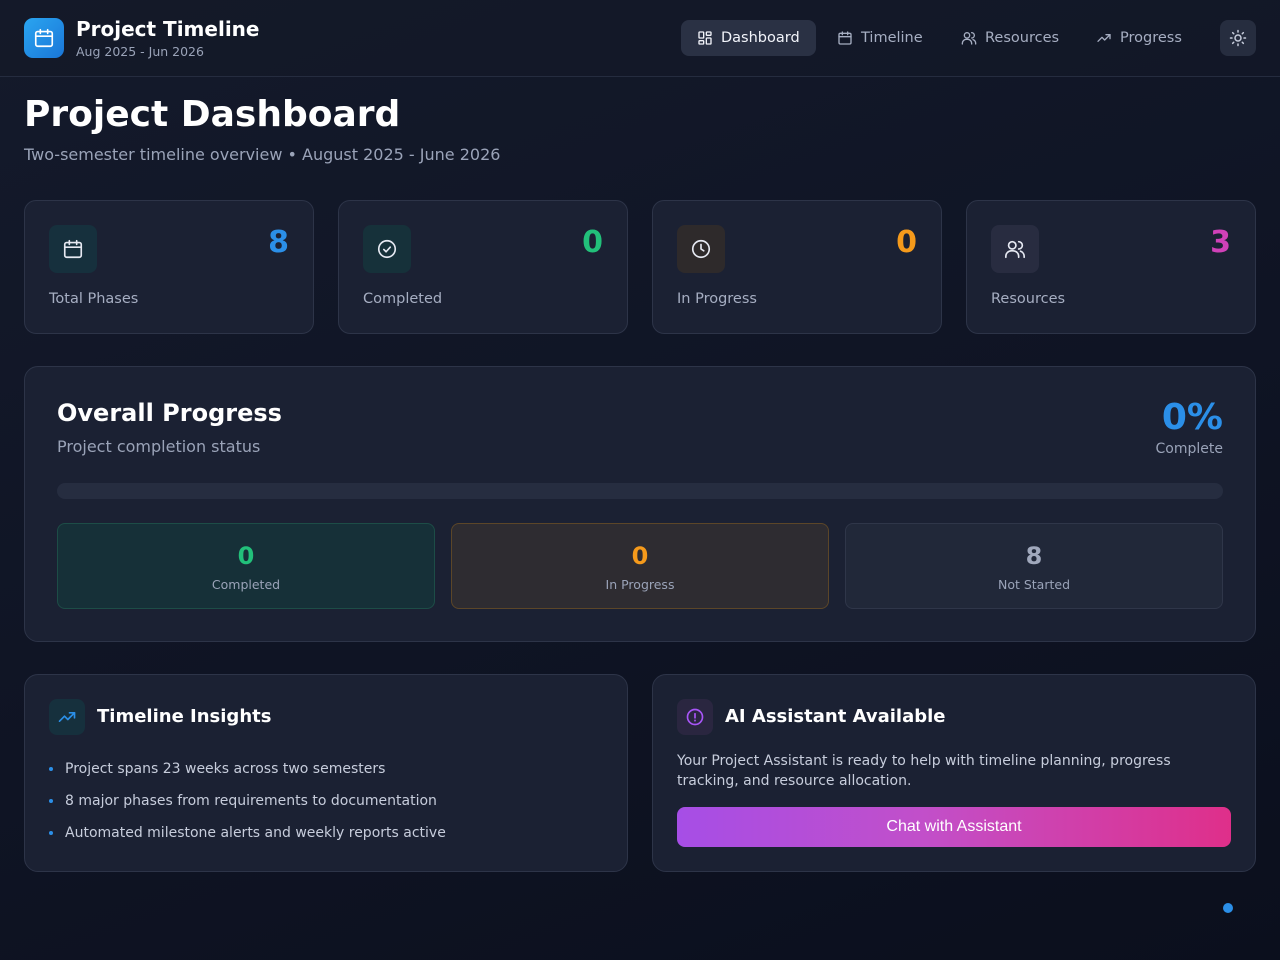 The image size is (1280, 960). I want to click on breakdown-label: In Progress, so click(640, 584).